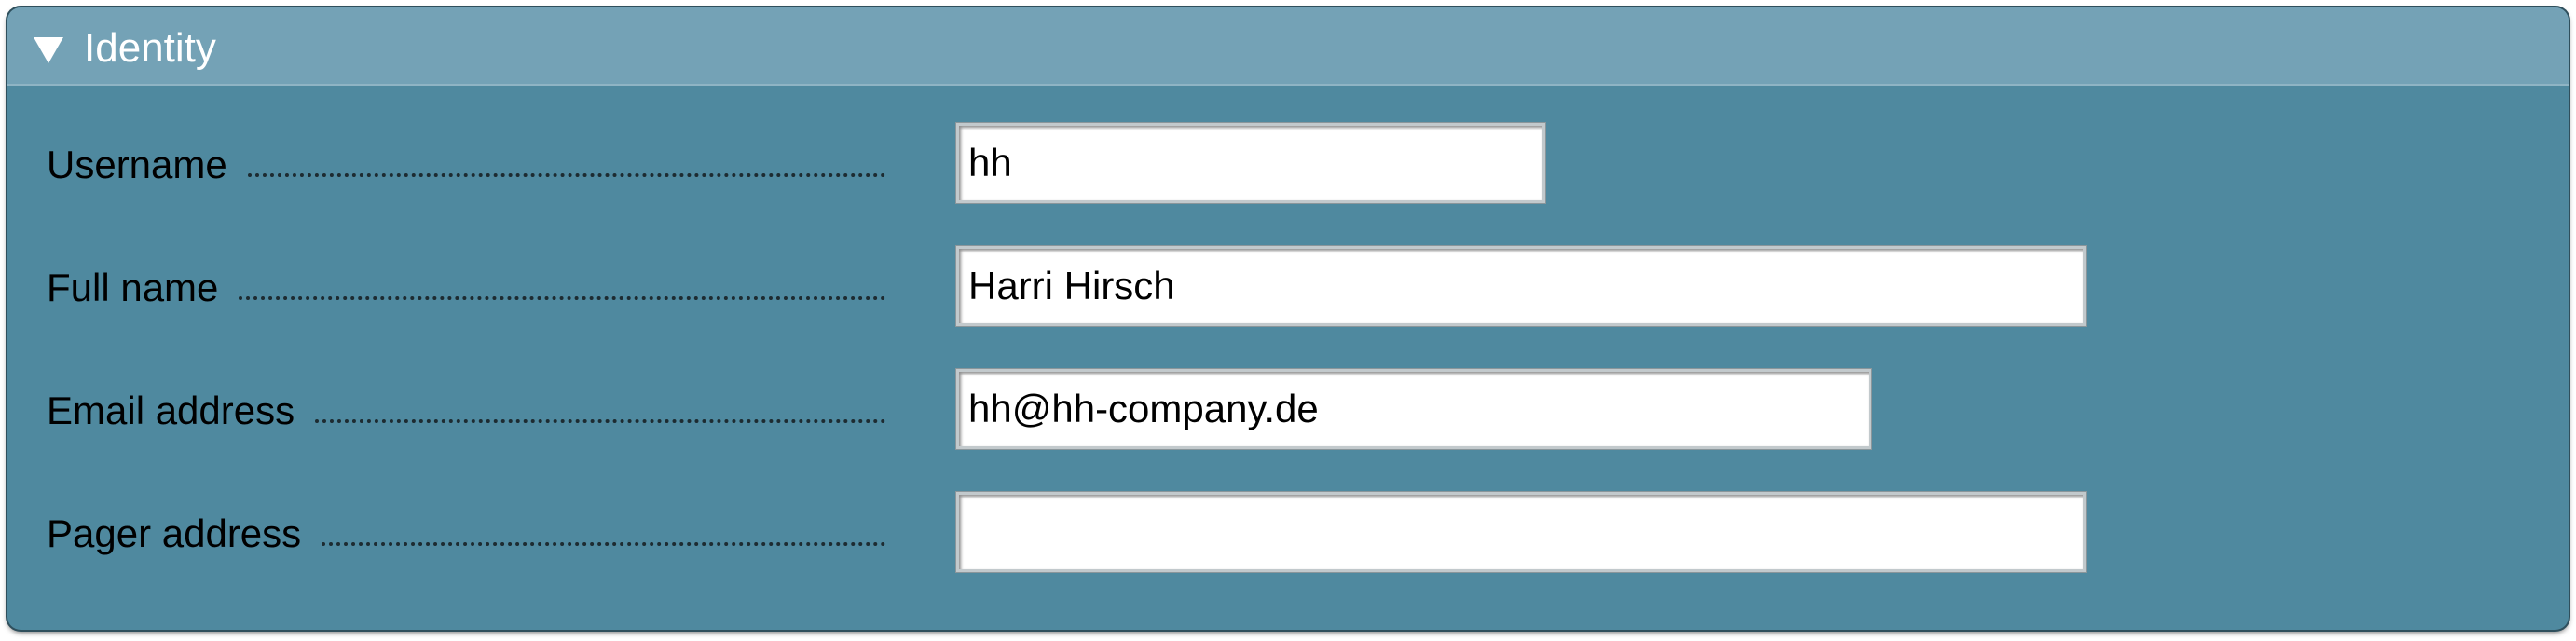 The image size is (2576, 641). What do you see at coordinates (1413, 409) in the screenshot?
I see `email-input` at bounding box center [1413, 409].